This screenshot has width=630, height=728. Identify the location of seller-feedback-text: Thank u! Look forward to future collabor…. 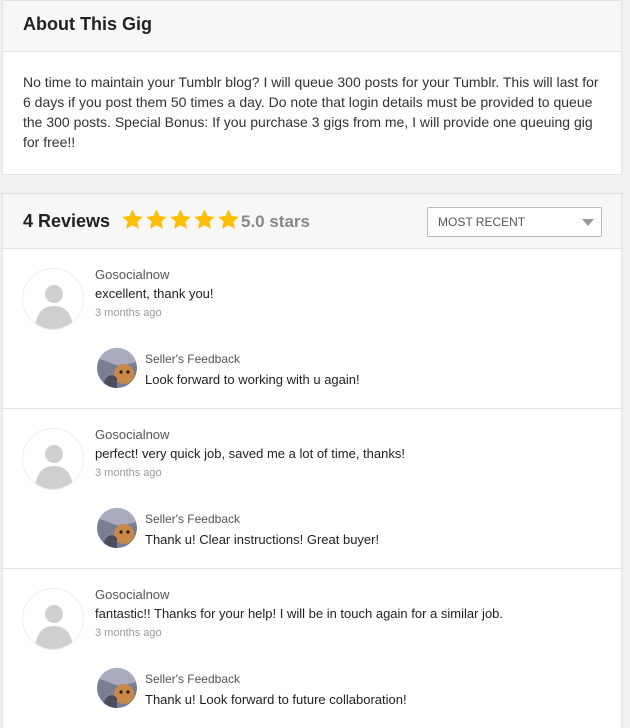
(276, 699).